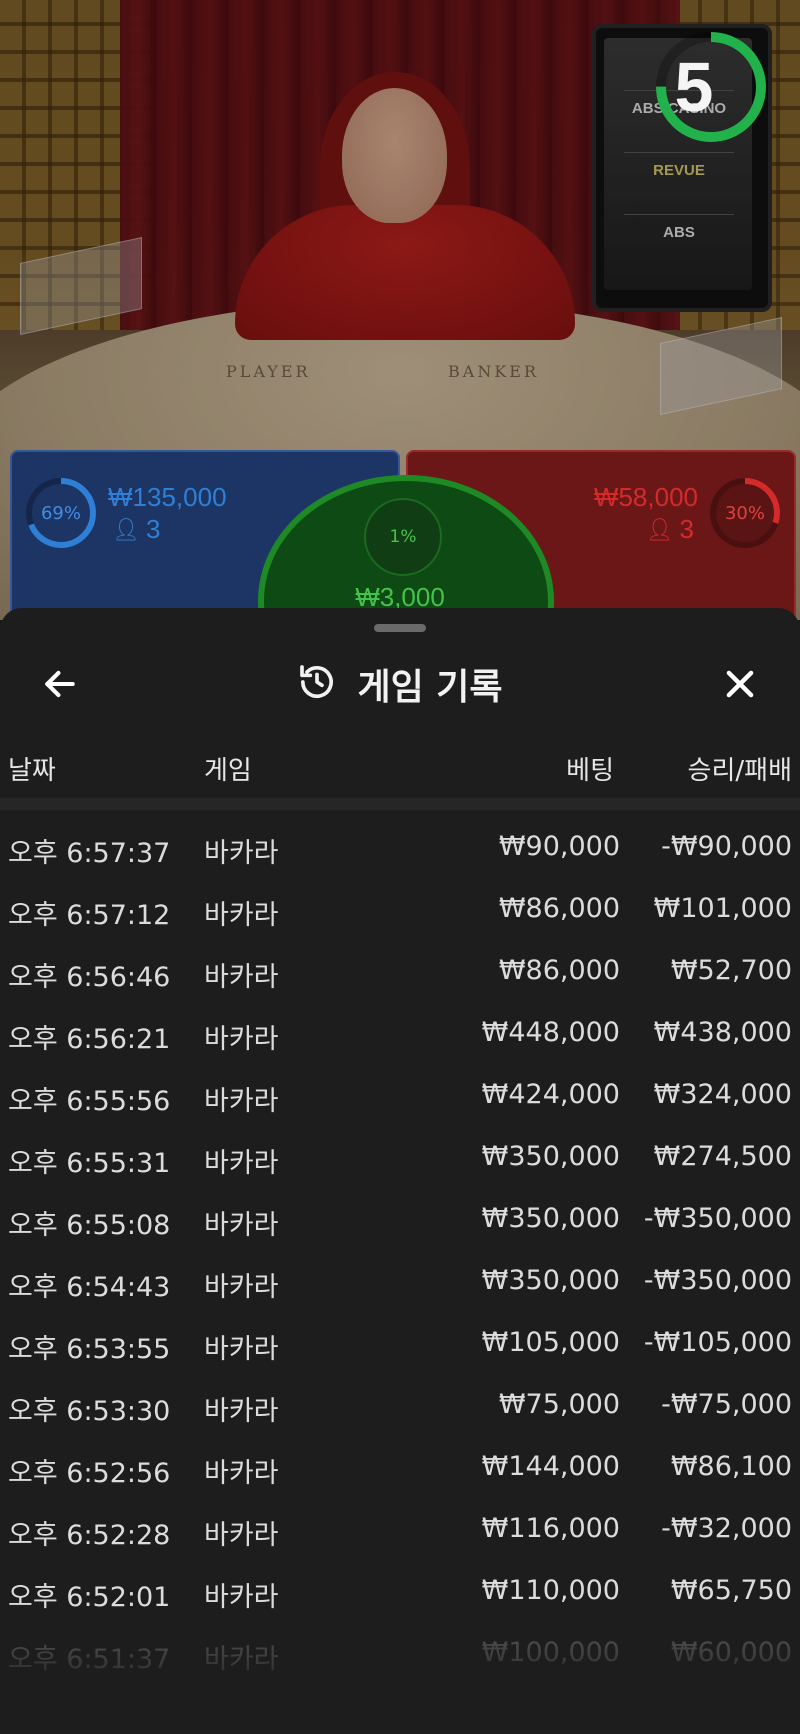 Image resolution: width=800 pixels, height=1734 pixels. What do you see at coordinates (89, 1039) in the screenshot?
I see `row-time: 오후 6:56:21` at bounding box center [89, 1039].